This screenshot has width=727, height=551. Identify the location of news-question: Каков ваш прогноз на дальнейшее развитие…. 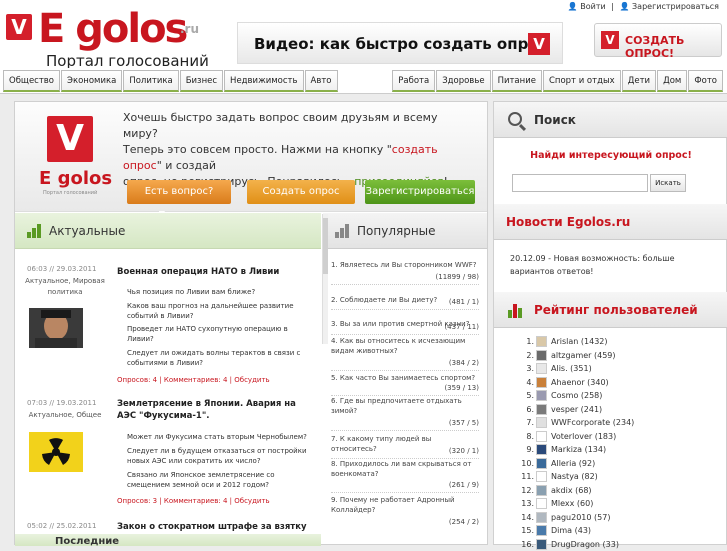
(221, 311).